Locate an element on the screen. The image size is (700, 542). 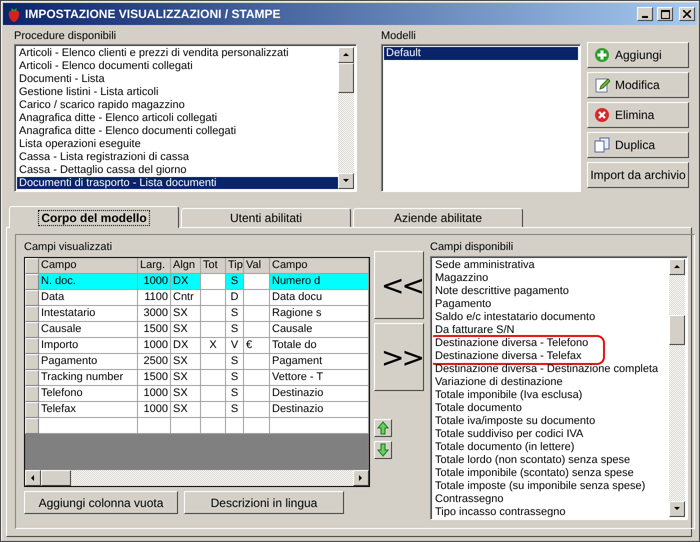
toolbar-button: Import da archivio is located at coordinates (638, 175).